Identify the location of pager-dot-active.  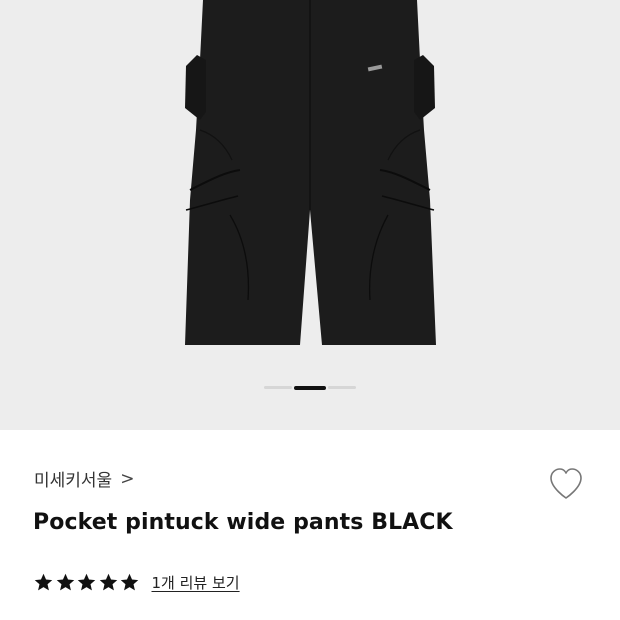
(310, 388).